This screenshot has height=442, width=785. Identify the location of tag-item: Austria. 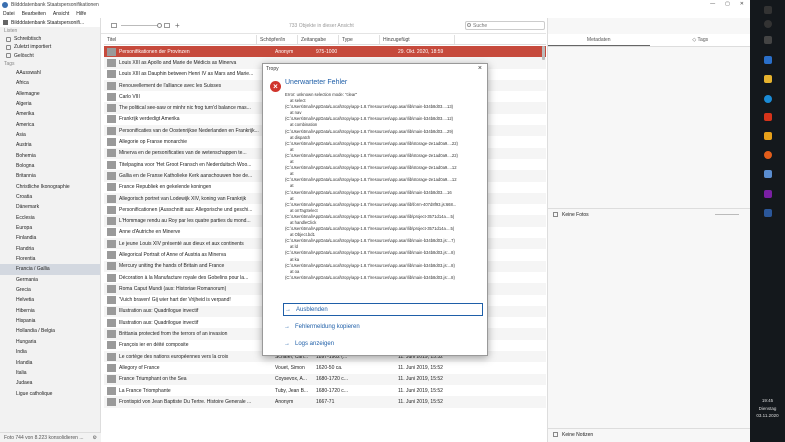
(50, 145).